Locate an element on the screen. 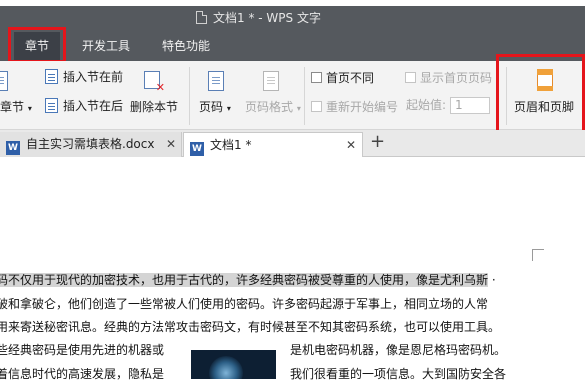 The height and width of the screenshot is (382, 585). menu-tab-bar: 章节 开发工具 特色功能 is located at coordinates (292, 45).